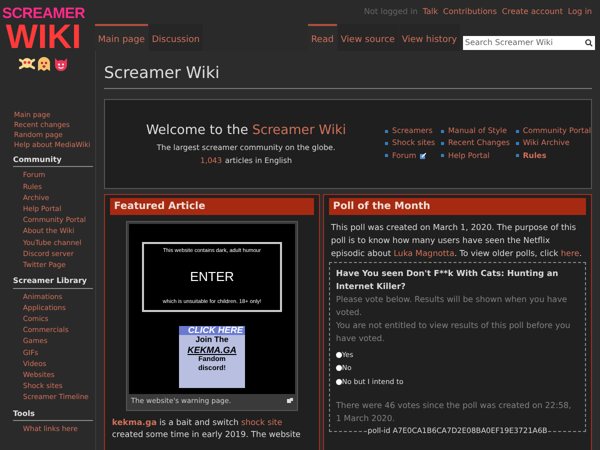  Describe the element at coordinates (212, 206) in the screenshot. I see `section-heading: Featured Article` at that location.